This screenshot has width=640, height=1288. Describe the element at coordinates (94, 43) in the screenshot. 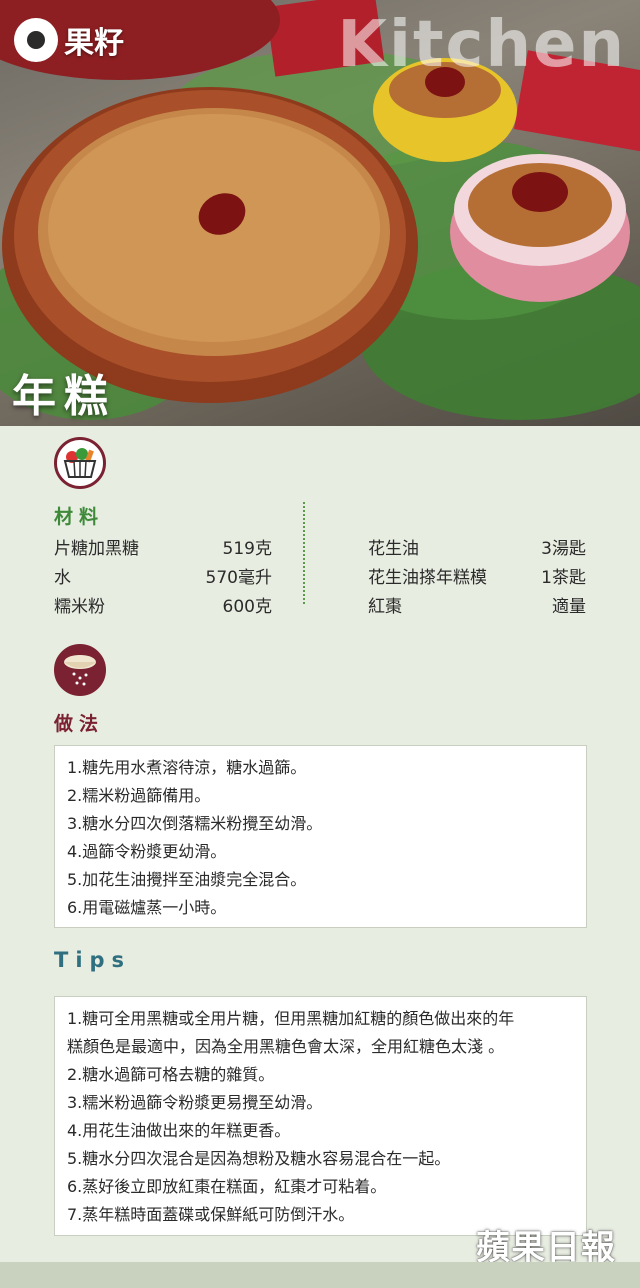

I see `brand-name: 果籽` at that location.